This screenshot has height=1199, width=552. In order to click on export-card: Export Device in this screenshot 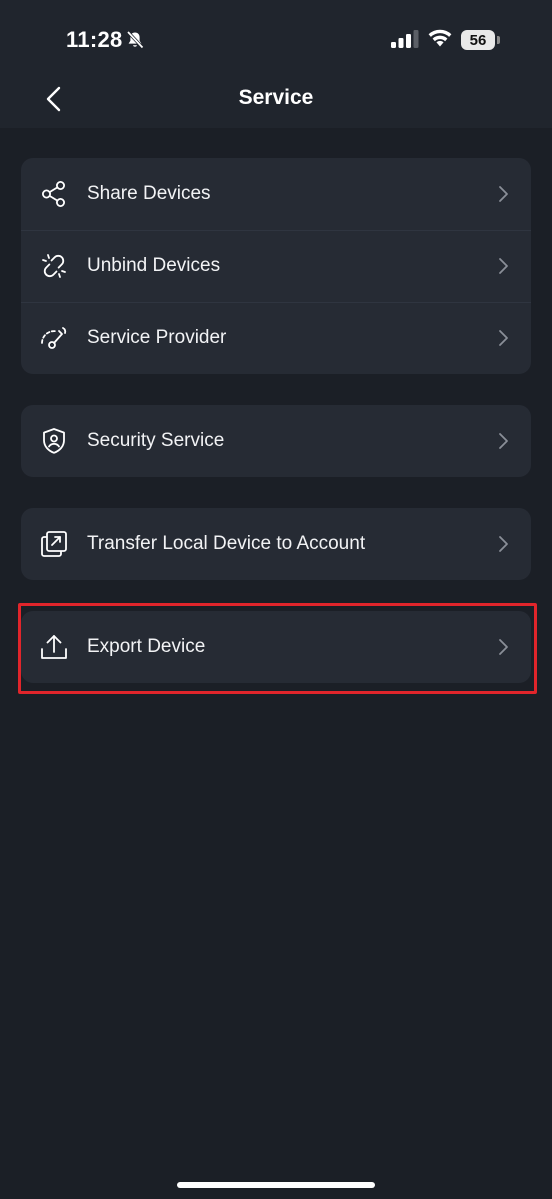, I will do `click(276, 647)`.